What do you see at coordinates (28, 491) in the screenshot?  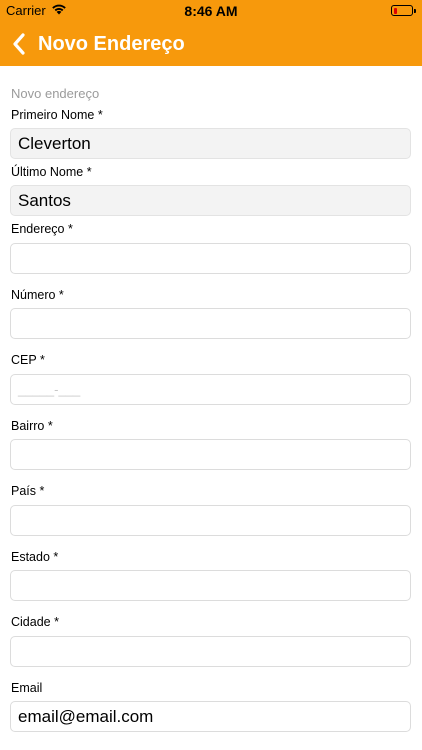 I see `country-label: País *` at bounding box center [28, 491].